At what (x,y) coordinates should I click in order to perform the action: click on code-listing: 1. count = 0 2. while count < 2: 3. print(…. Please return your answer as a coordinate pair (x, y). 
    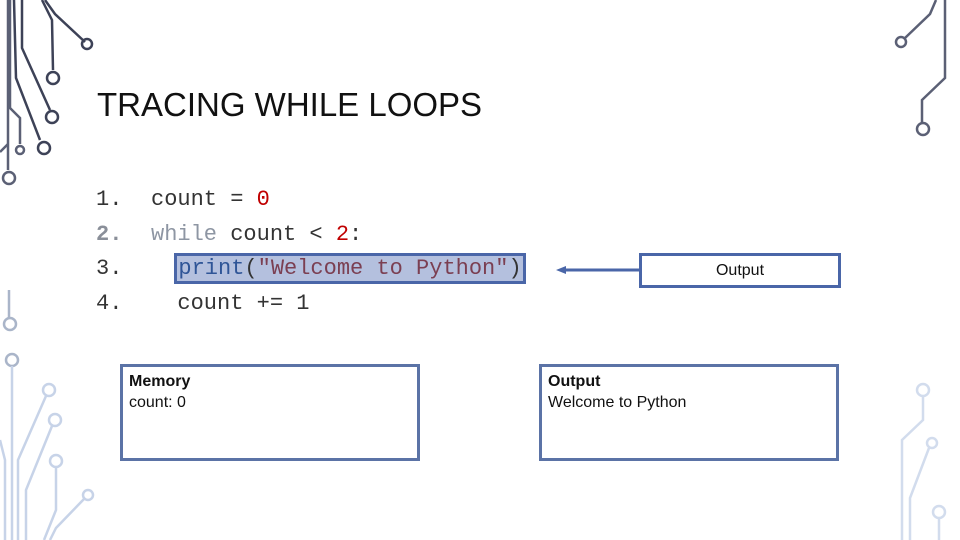
    Looking at the image, I should click on (311, 252).